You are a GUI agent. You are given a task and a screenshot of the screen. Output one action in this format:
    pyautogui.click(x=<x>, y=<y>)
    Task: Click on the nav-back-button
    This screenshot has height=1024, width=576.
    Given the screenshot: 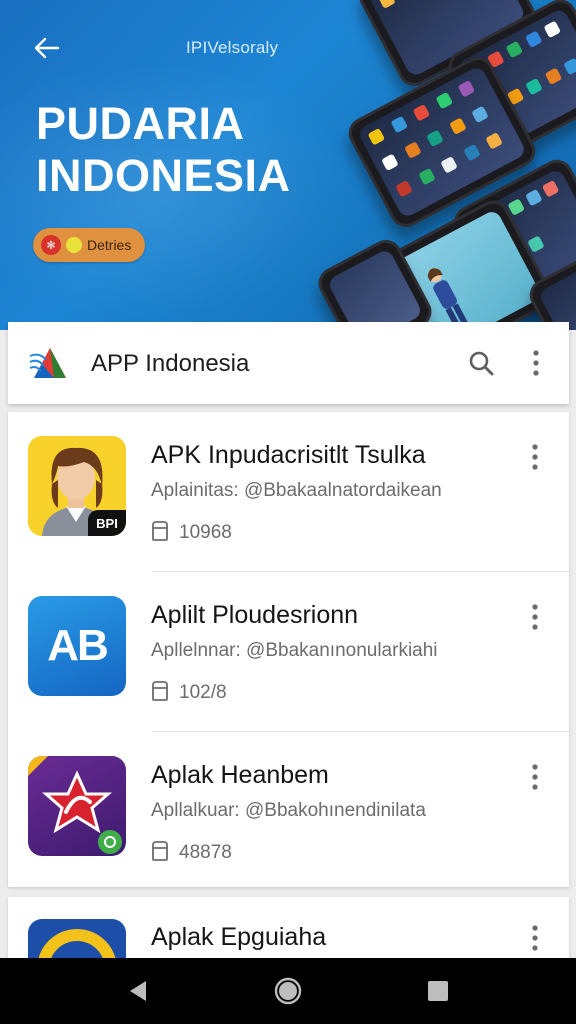 What is the action you would take?
    pyautogui.click(x=138, y=991)
    